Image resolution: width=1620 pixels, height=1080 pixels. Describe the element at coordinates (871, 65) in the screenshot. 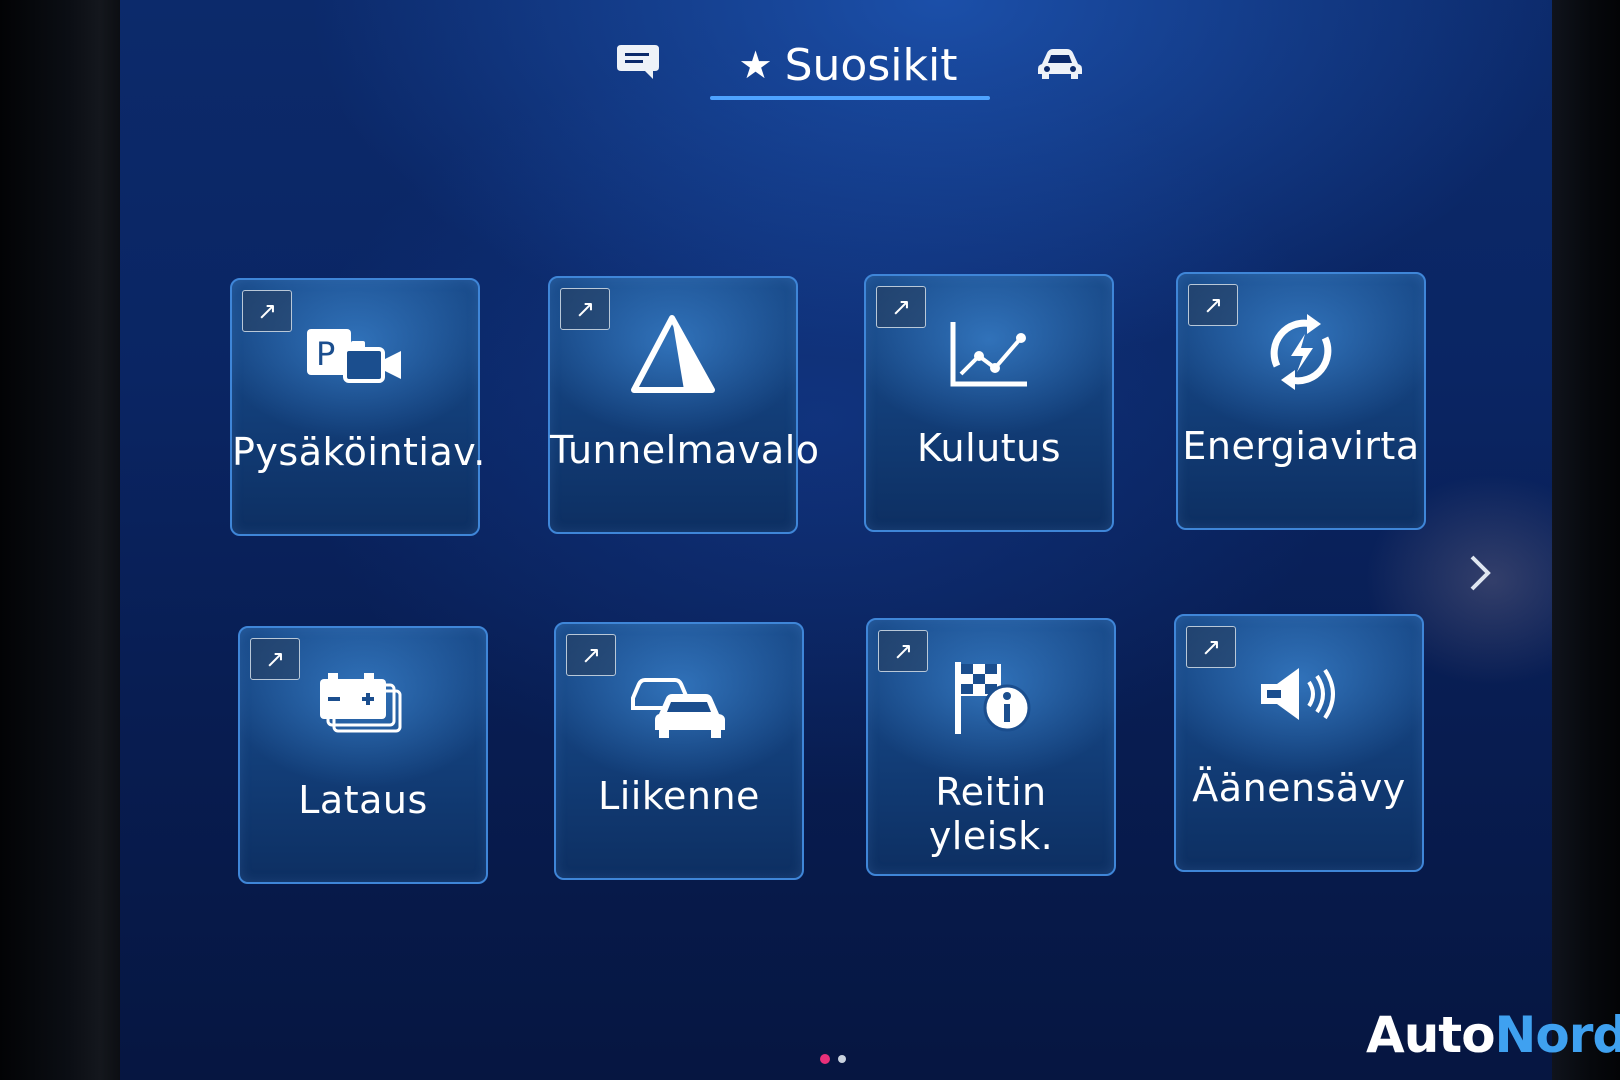

I see `tab-favorites-label: Suosikit` at that location.